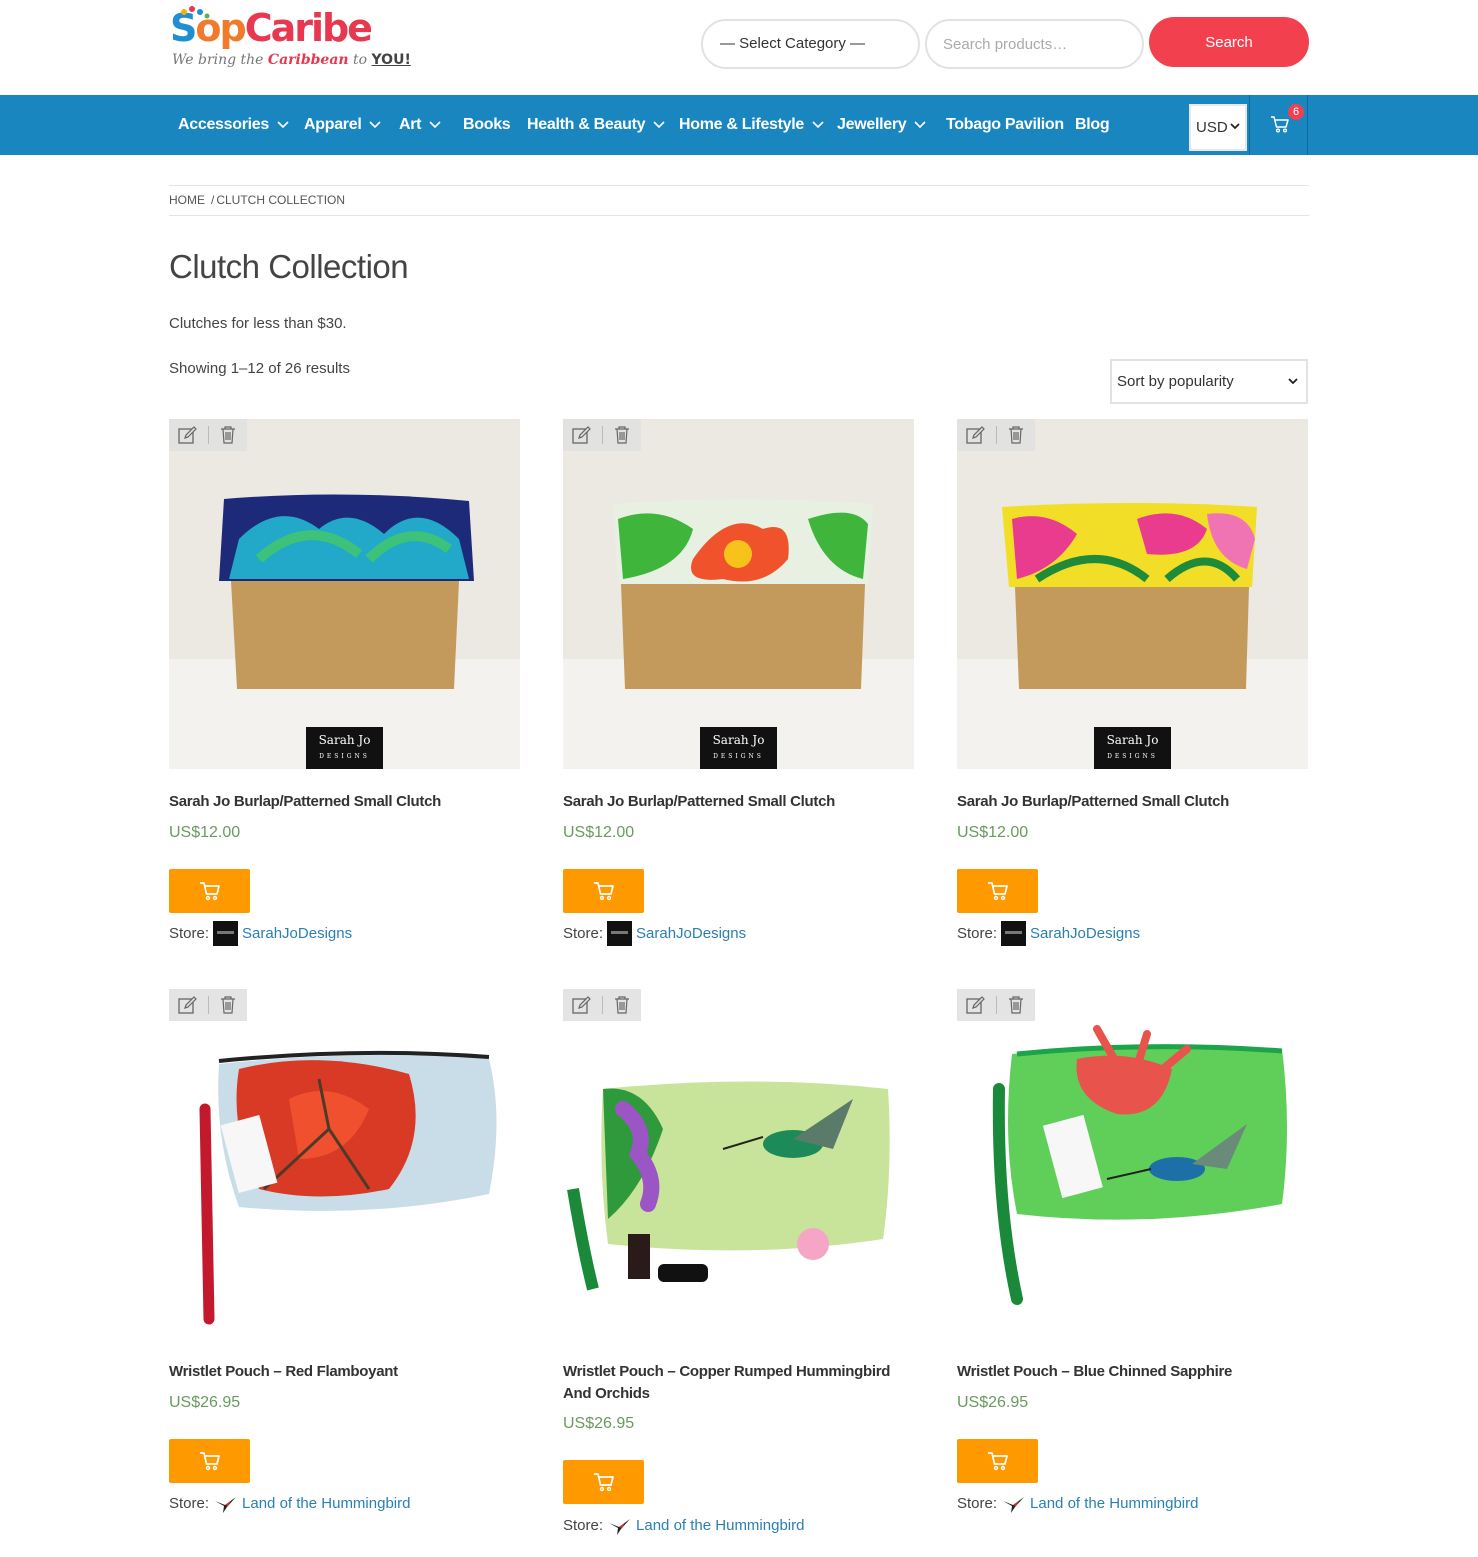 Image resolution: width=1478 pixels, height=1557 pixels. Describe the element at coordinates (291, 60) in the screenshot. I see `logo-tagline: We bring the Caribbean to YOU!` at that location.